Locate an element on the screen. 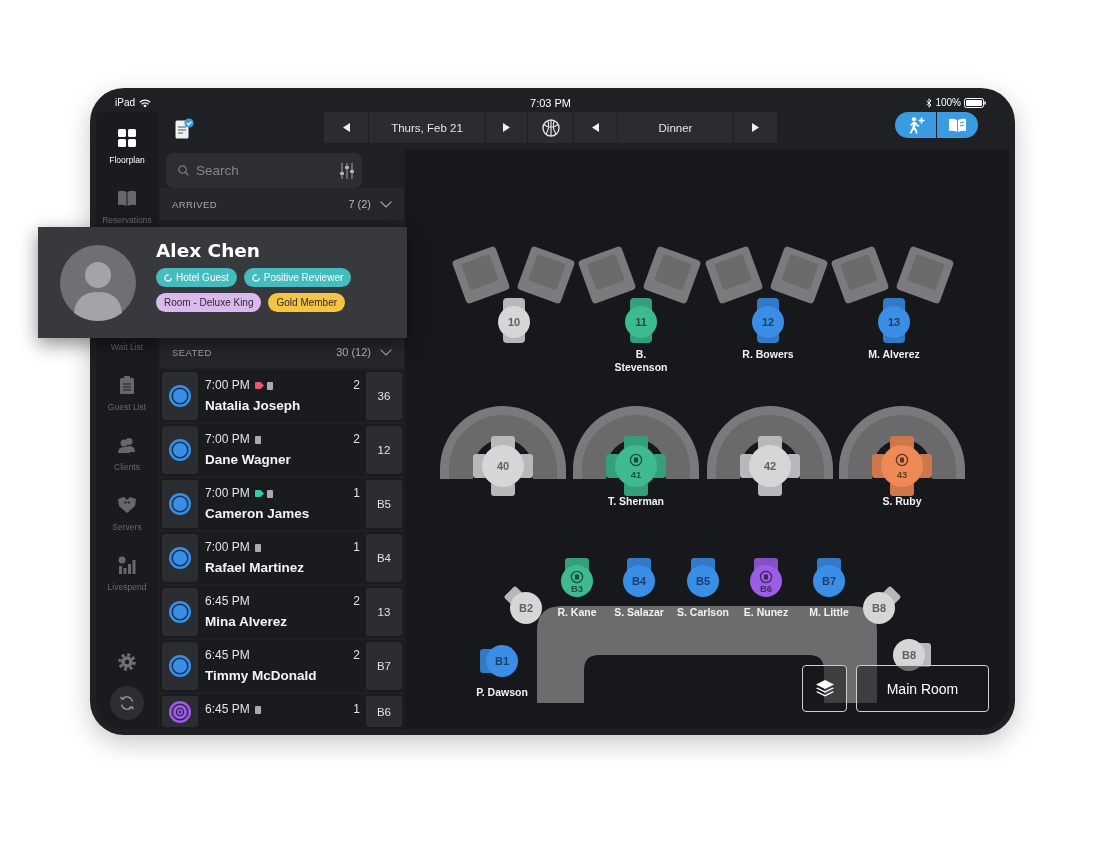 The height and width of the screenshot is (842, 1100). sidebar-item: Floorplan is located at coordinates (127, 145).